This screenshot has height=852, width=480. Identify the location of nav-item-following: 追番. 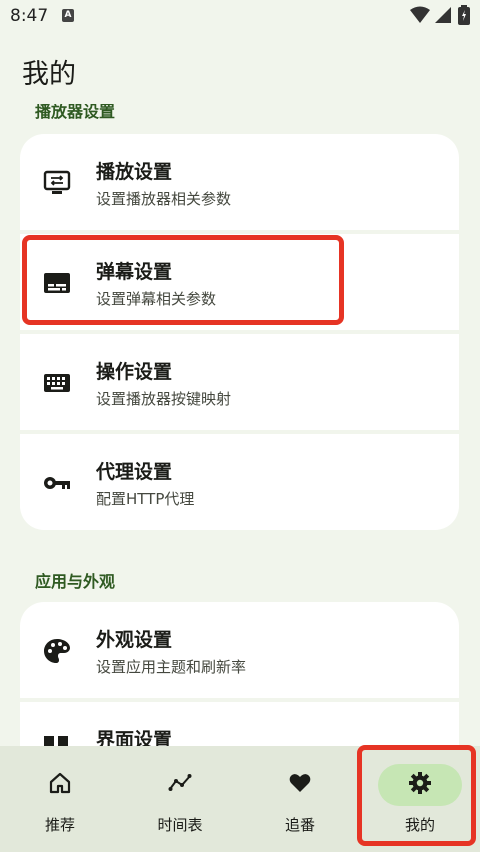
(300, 799).